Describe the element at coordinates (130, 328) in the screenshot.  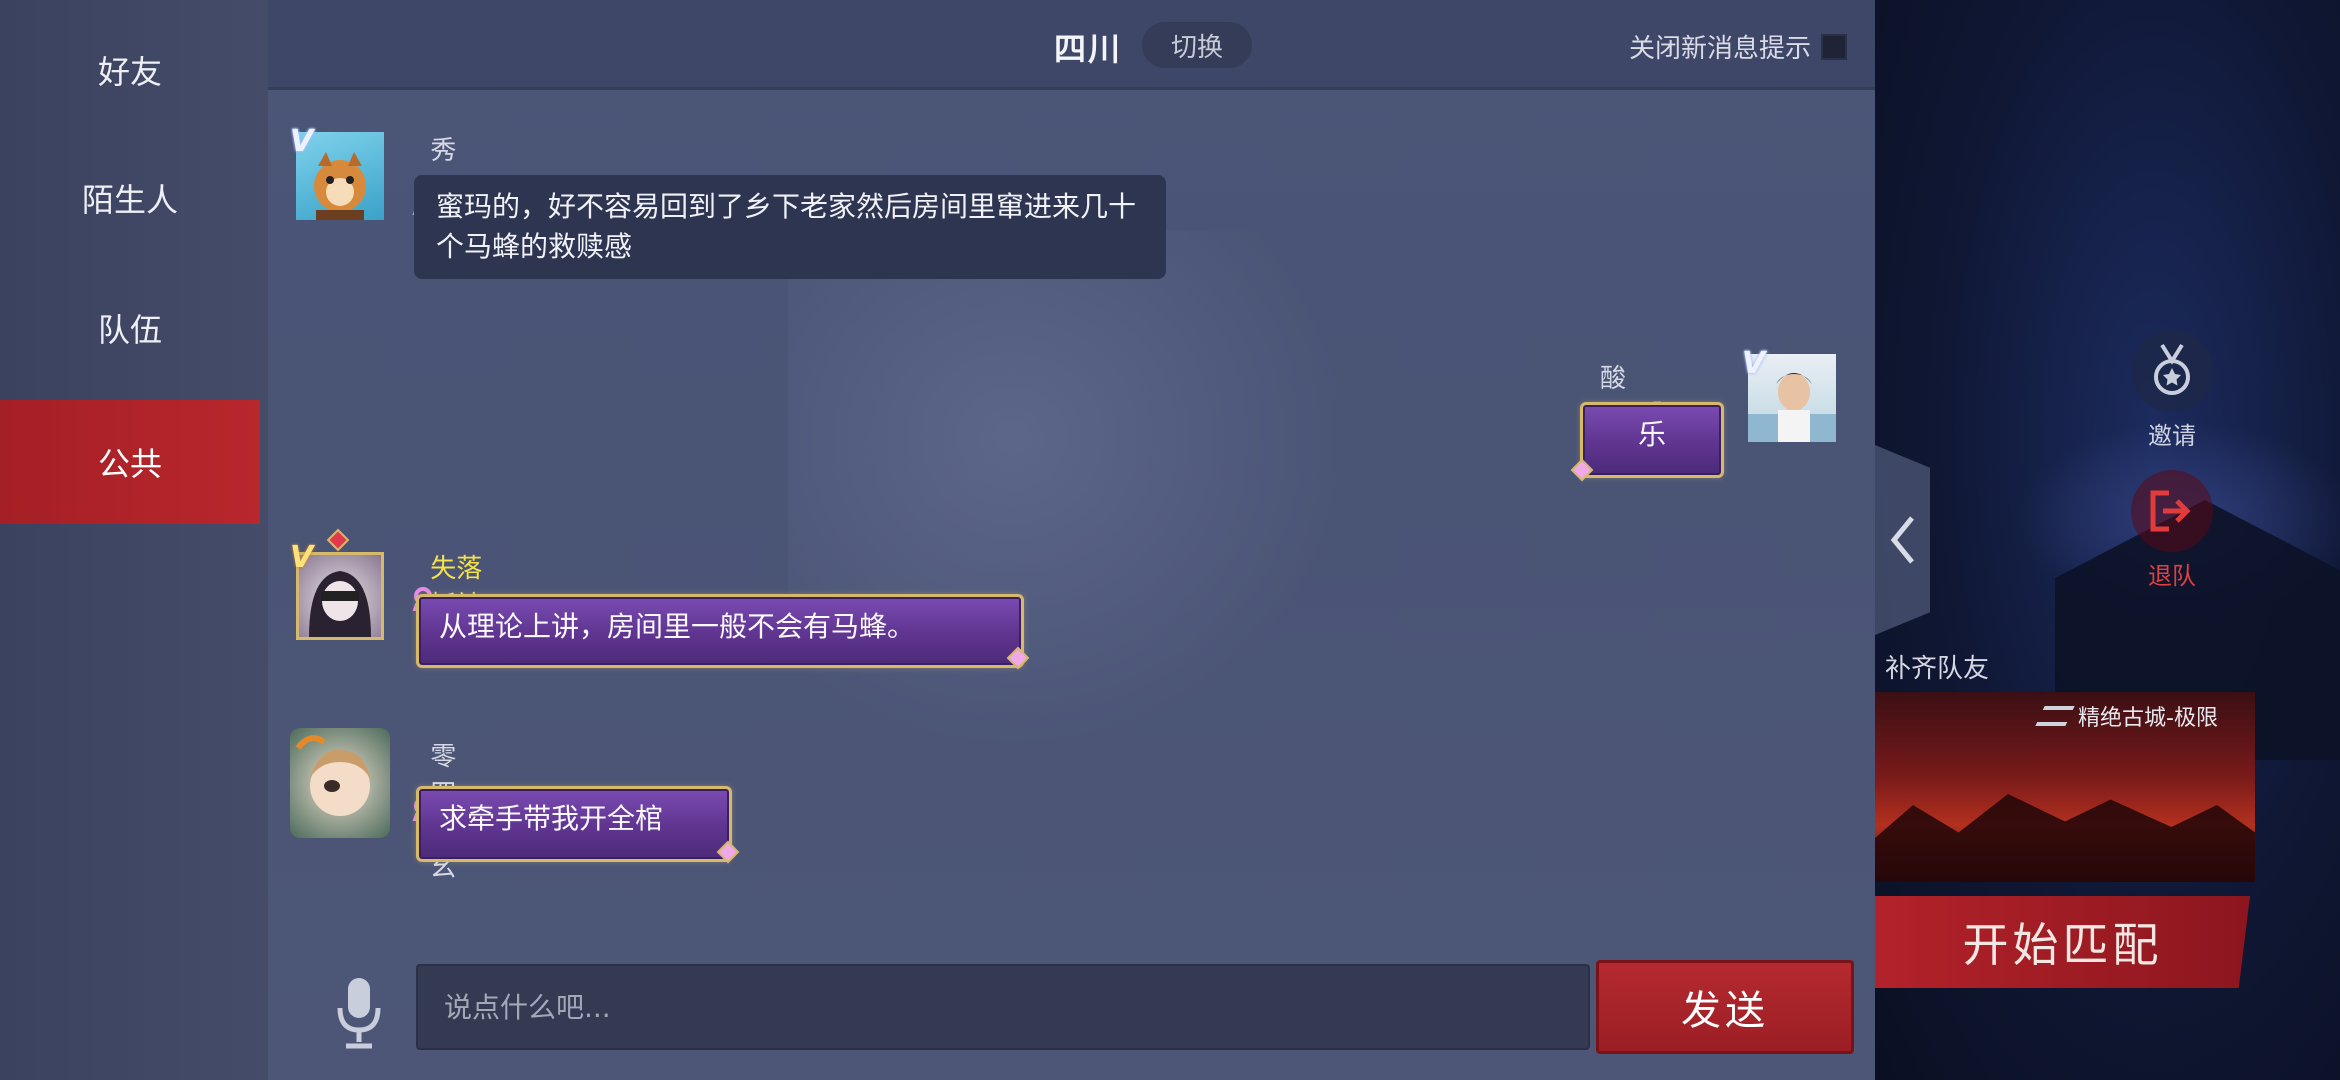
I see `tab-team: 队伍` at that location.